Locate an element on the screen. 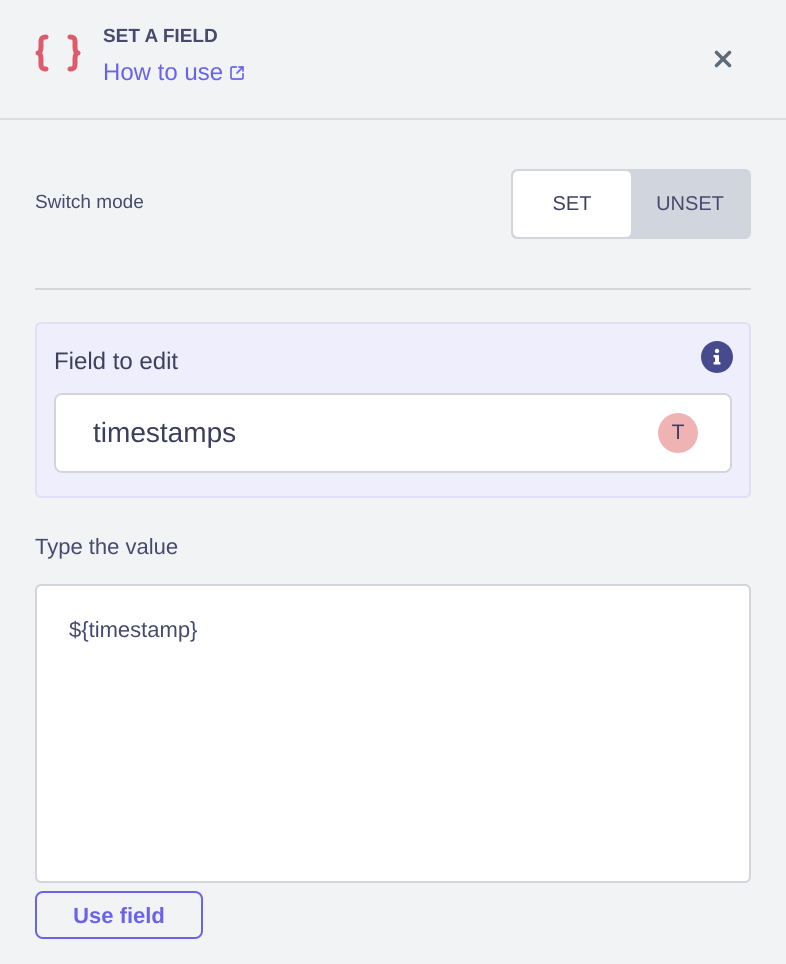  type-badge: T is located at coordinates (678, 433).